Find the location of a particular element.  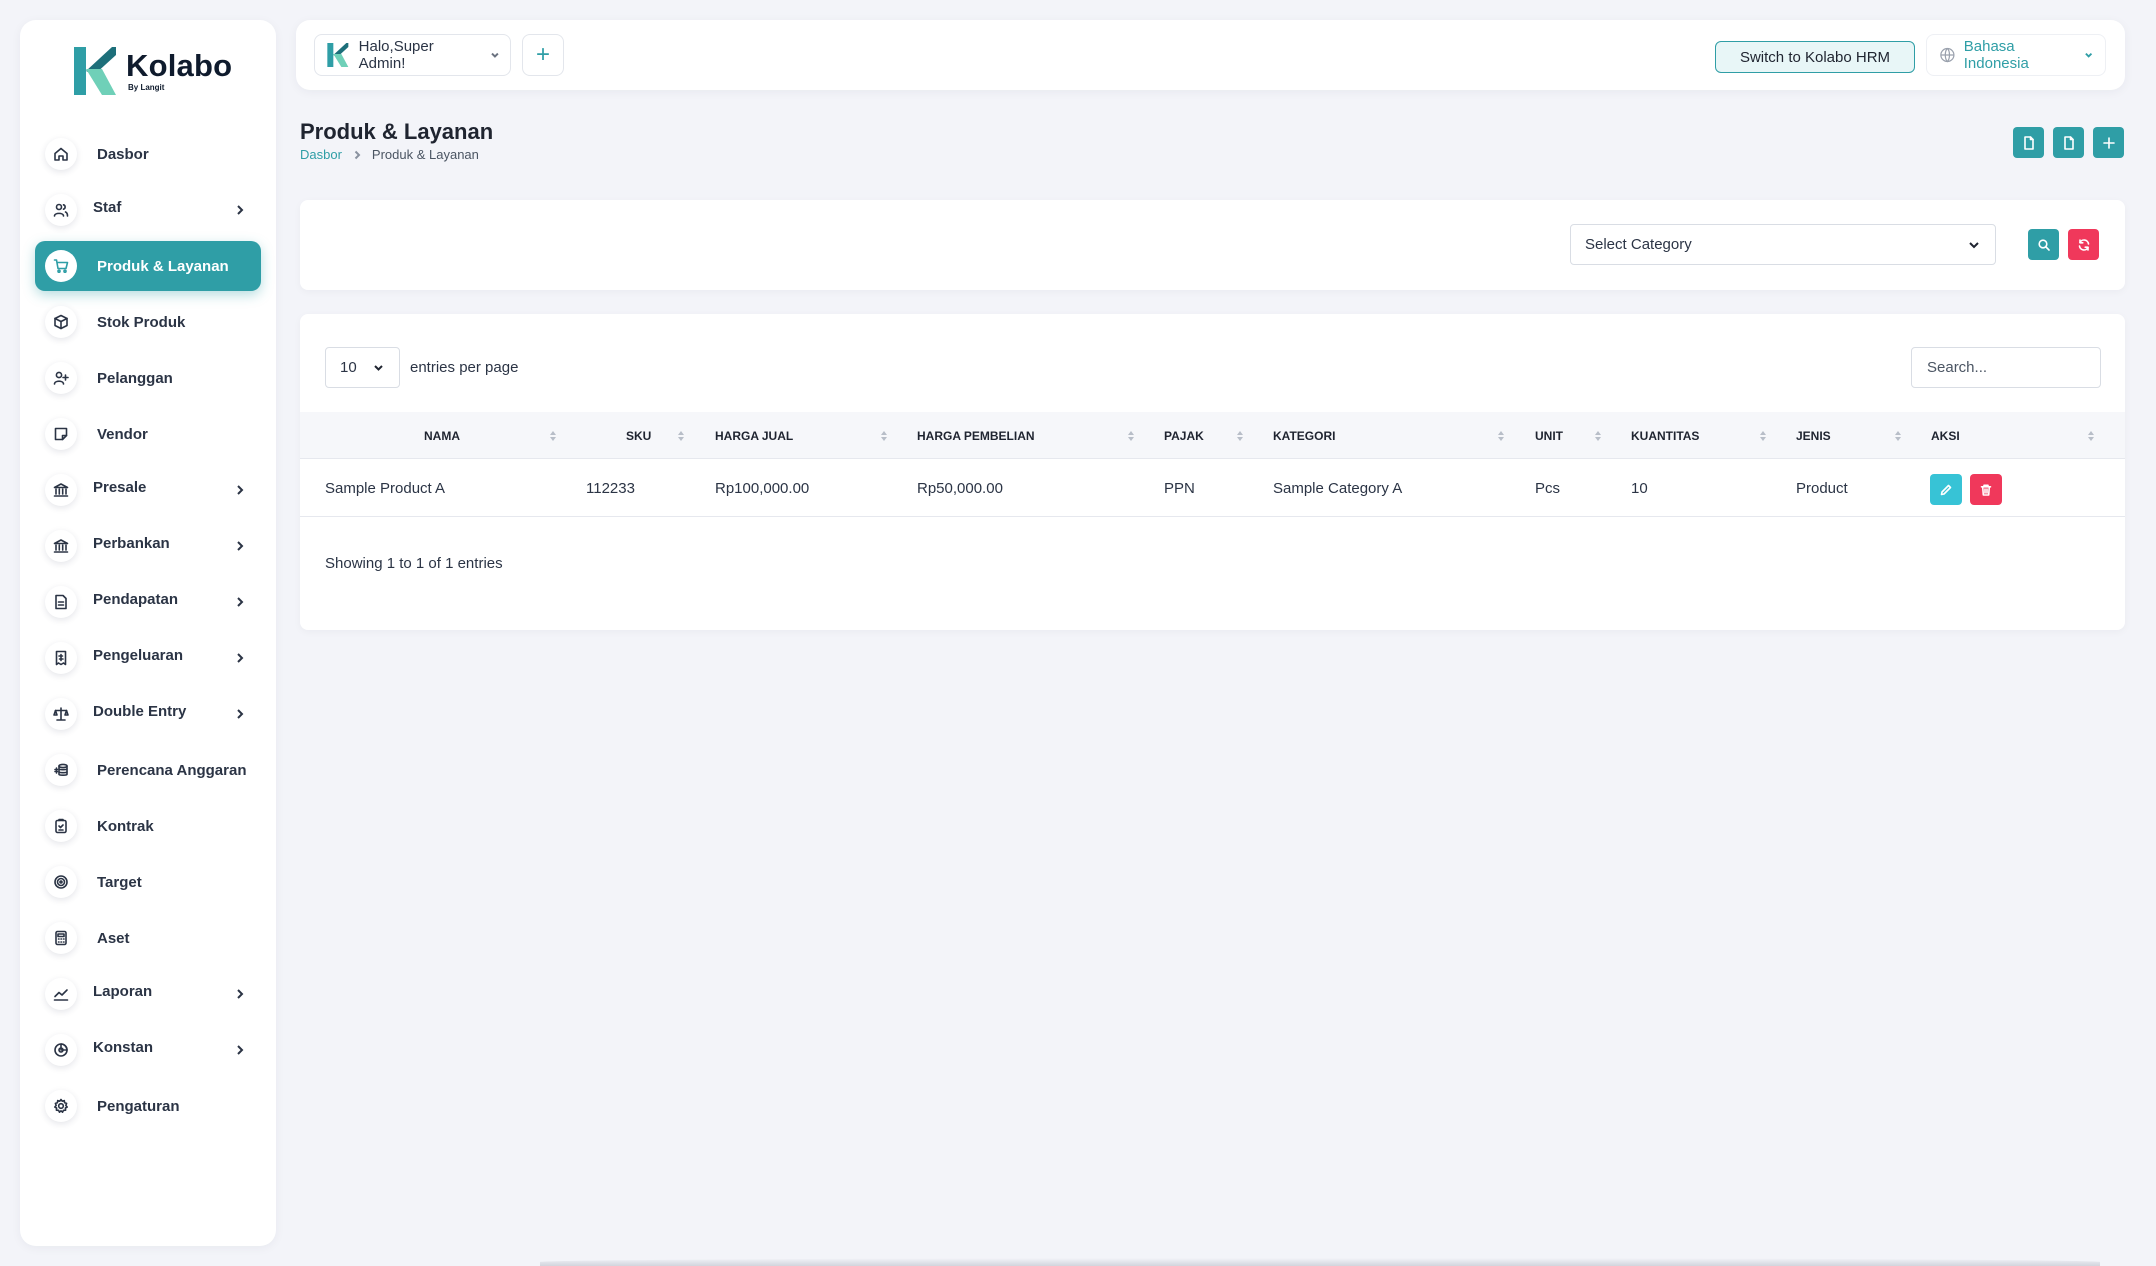

col-header-sku: SKU is located at coordinates (638, 435).